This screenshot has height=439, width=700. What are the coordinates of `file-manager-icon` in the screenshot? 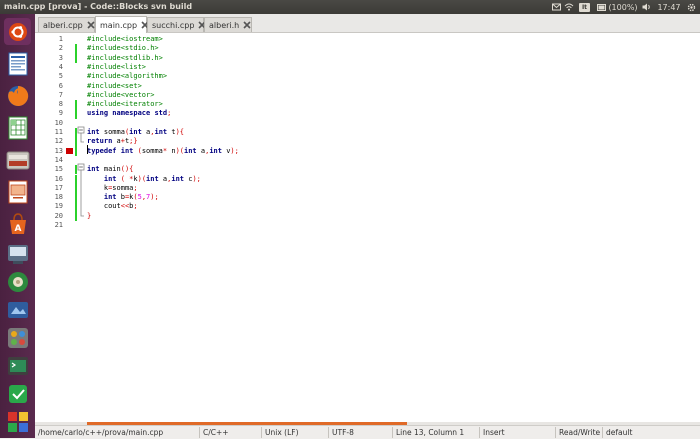 It's located at (17, 159).